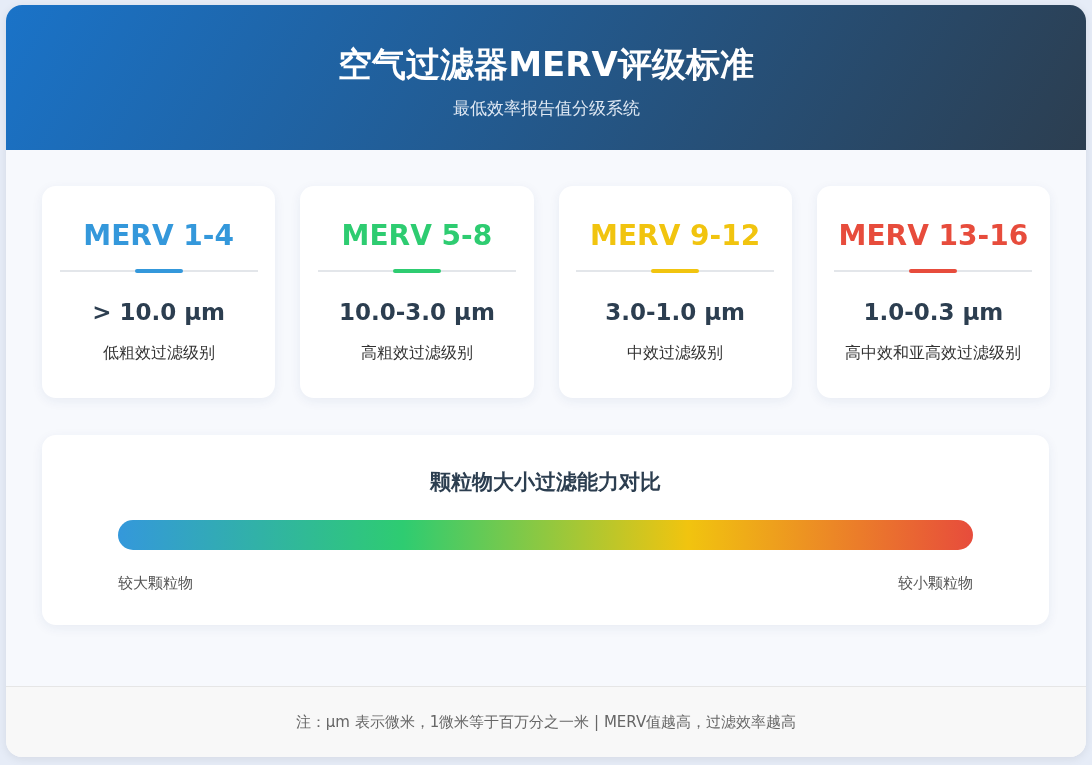  Describe the element at coordinates (675, 312) in the screenshot. I see `particle-size: 3.0-1.0 μm` at that location.